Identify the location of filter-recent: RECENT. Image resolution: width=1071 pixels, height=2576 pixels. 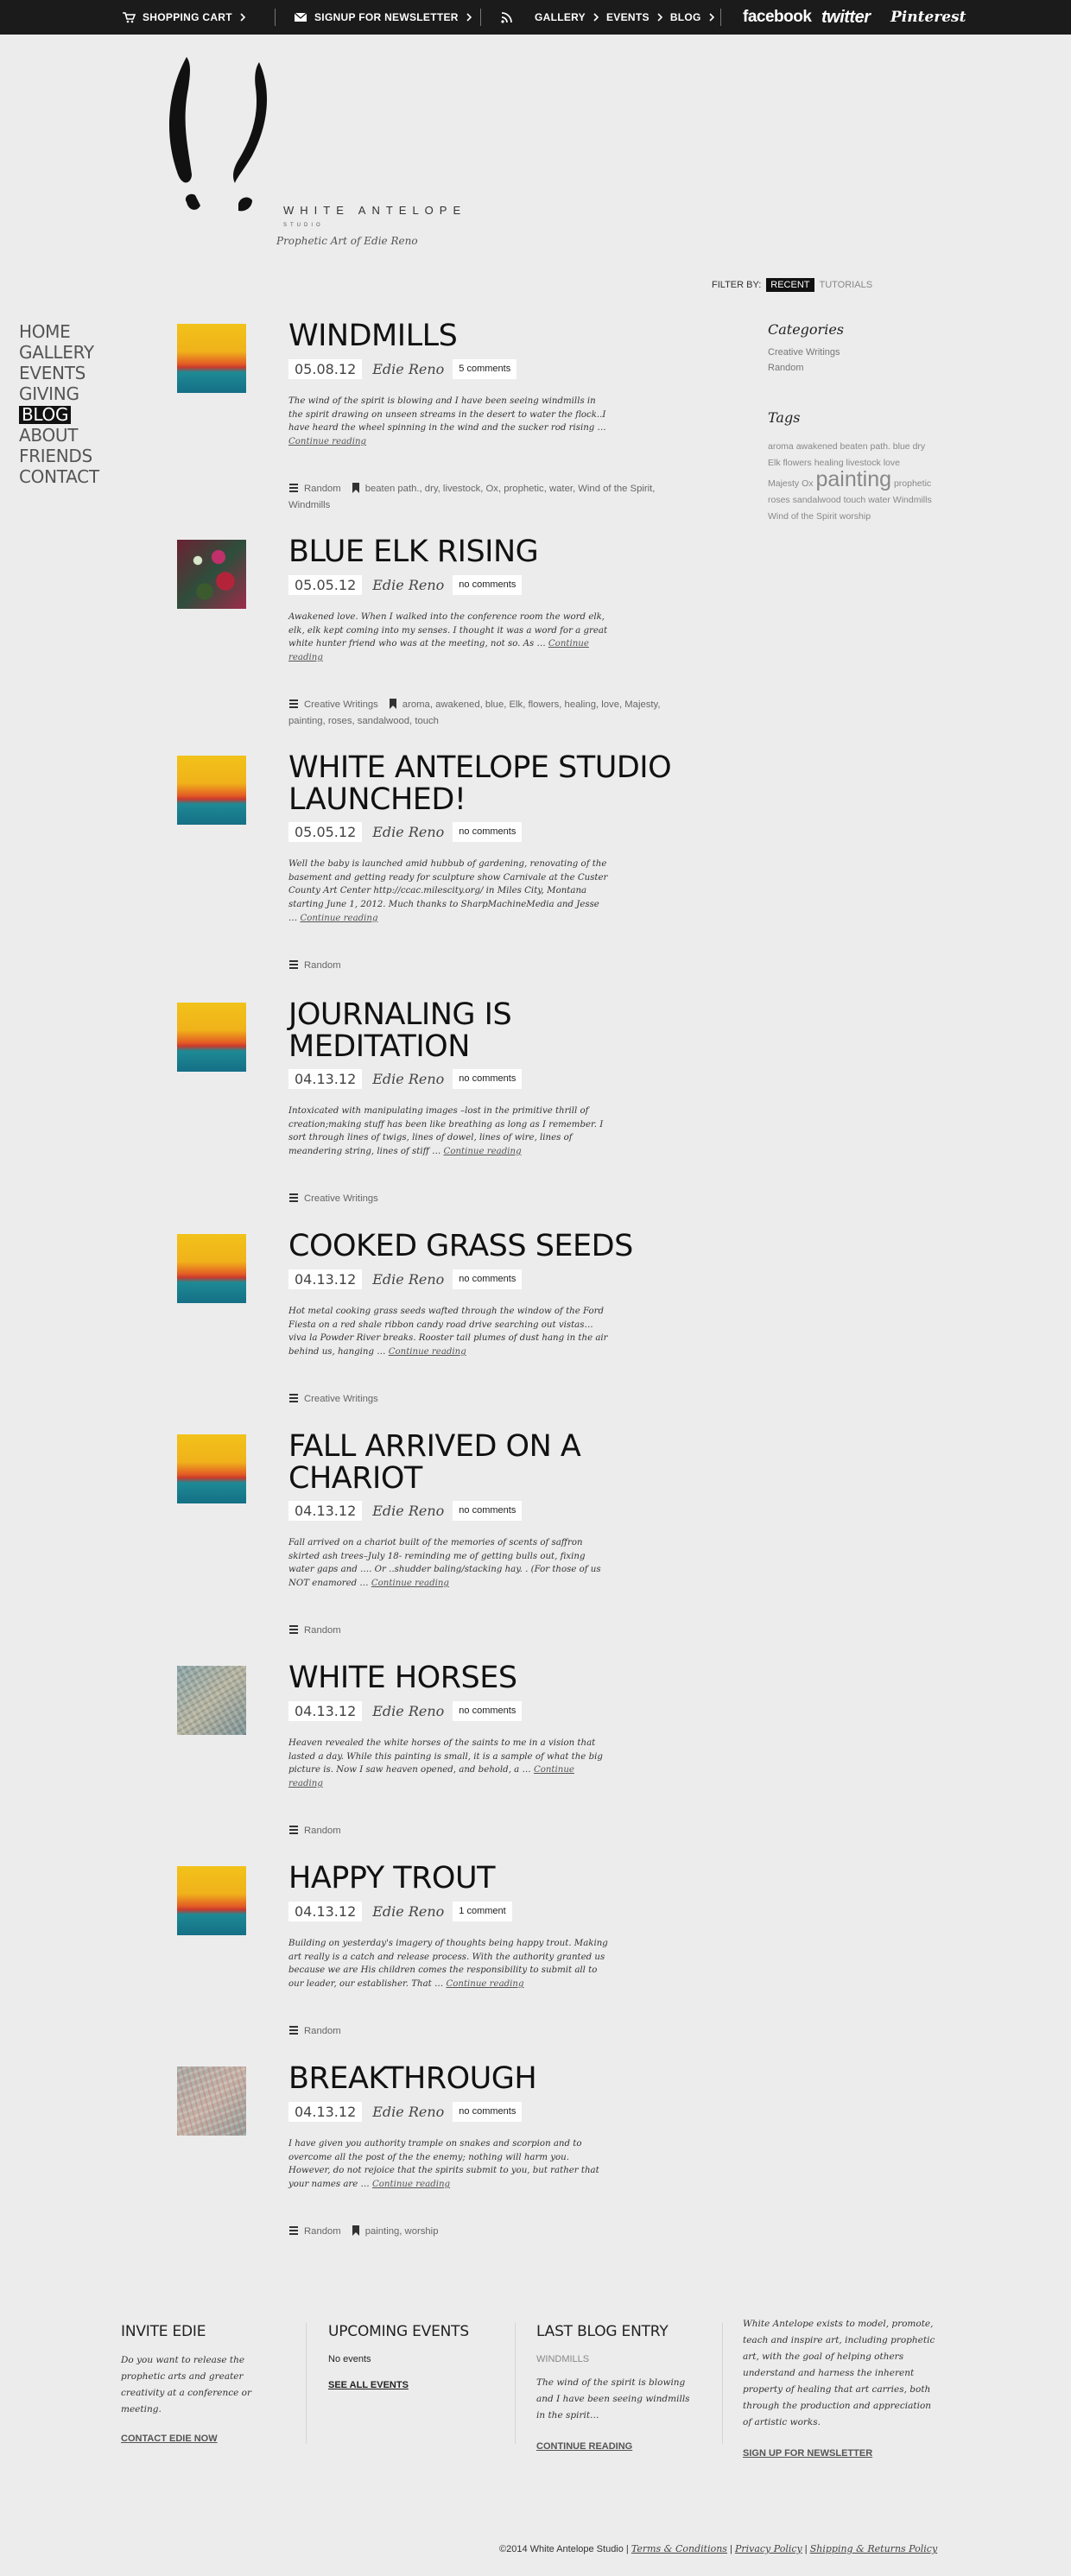
(790, 285).